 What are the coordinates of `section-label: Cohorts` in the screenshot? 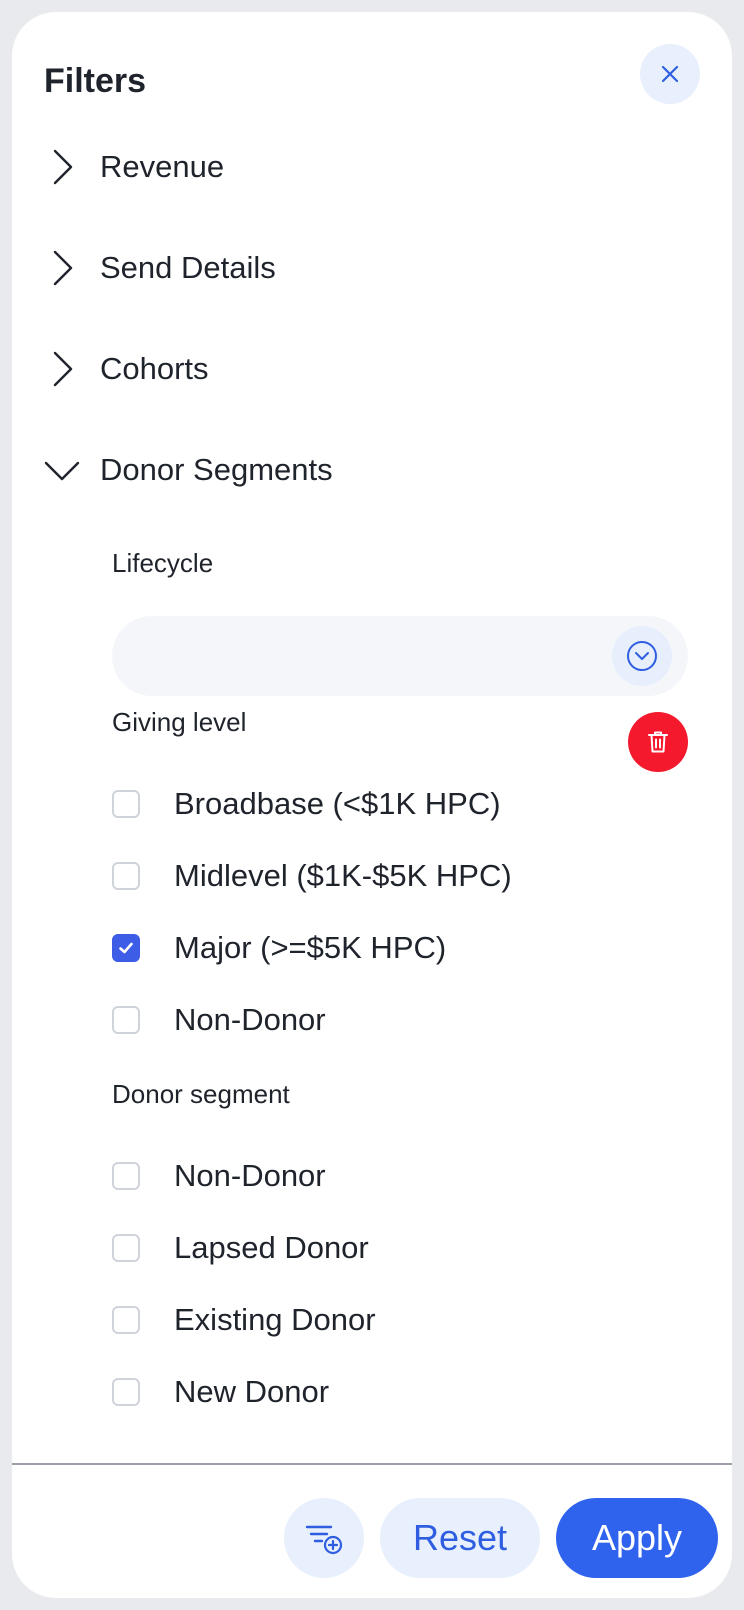 It's located at (154, 368).